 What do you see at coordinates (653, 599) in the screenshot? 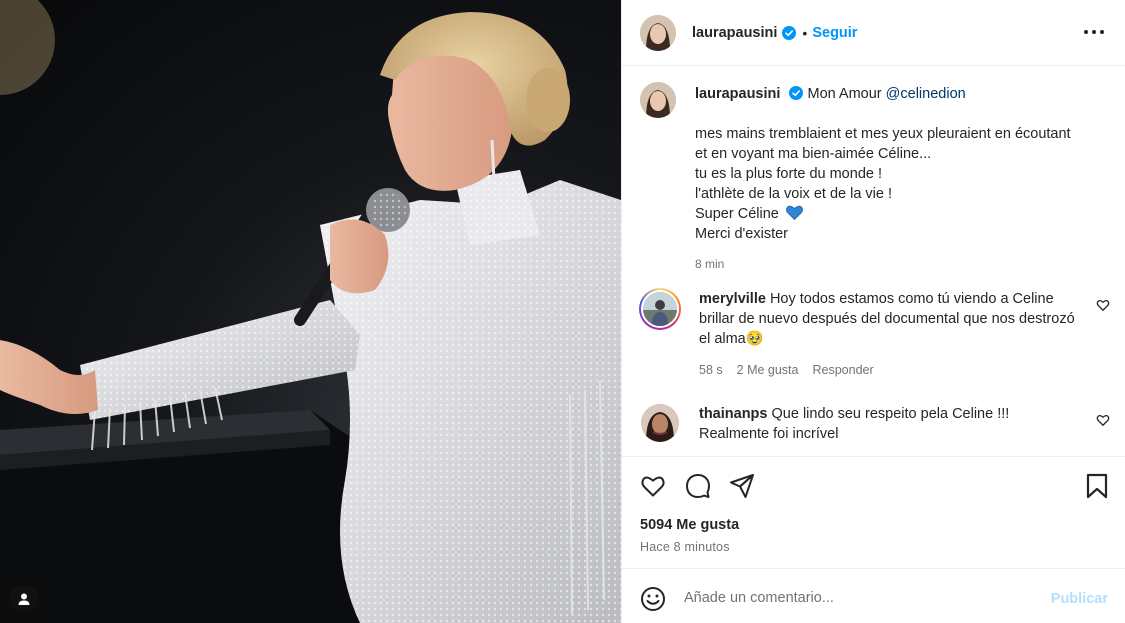
I see `emoji-smile-icon` at bounding box center [653, 599].